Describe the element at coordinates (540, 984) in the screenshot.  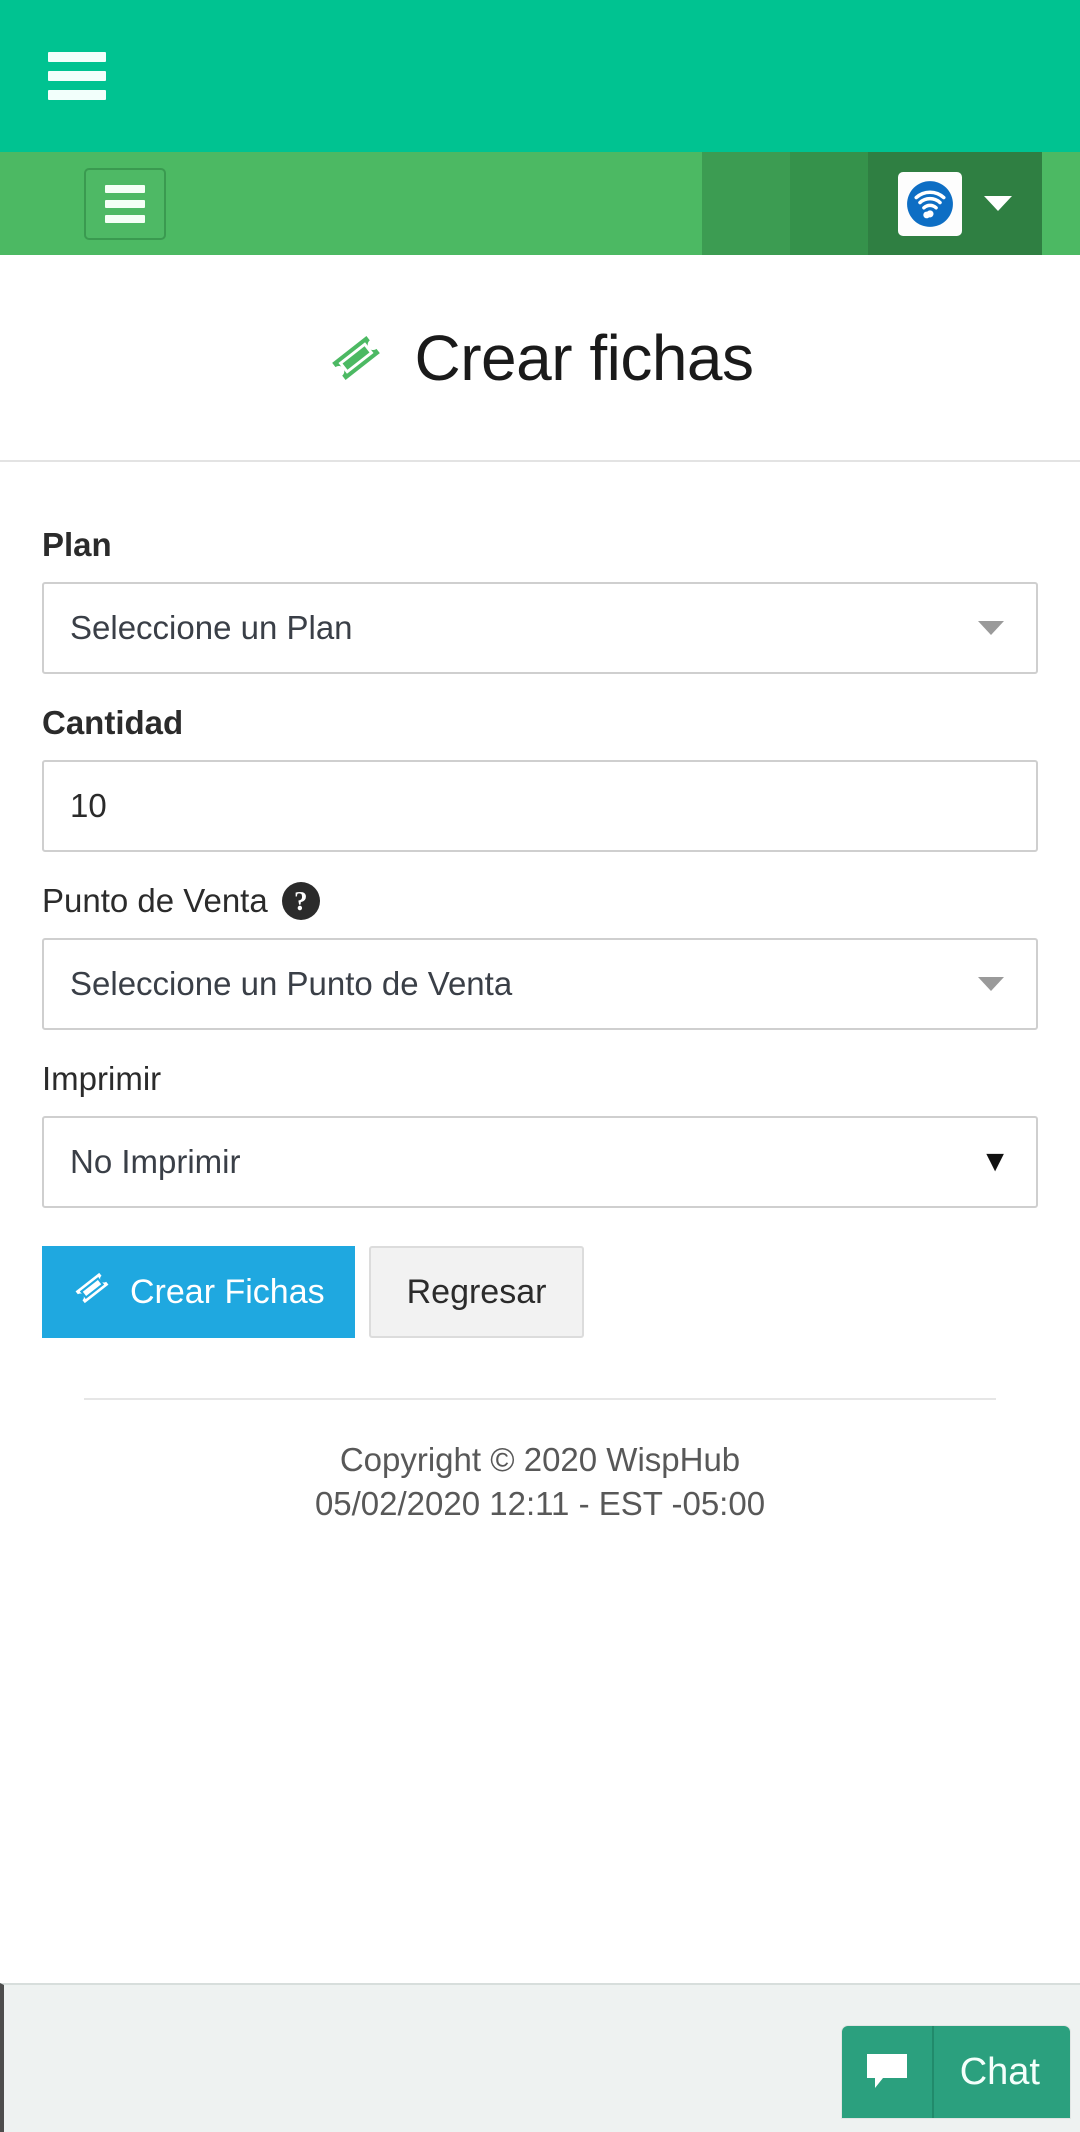
I see `select-punto-de-venta: Seleccione un Punto de Venta` at that location.